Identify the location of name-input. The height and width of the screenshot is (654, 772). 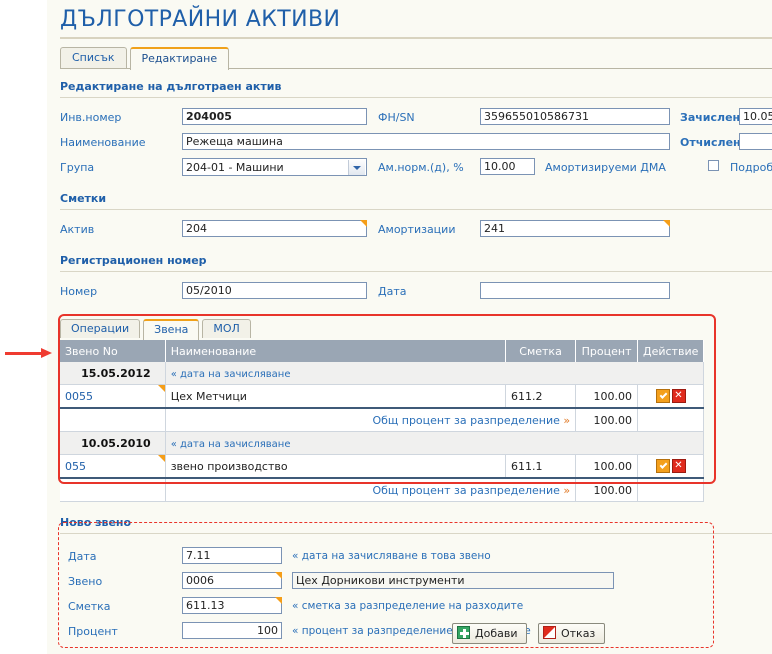
(426, 141).